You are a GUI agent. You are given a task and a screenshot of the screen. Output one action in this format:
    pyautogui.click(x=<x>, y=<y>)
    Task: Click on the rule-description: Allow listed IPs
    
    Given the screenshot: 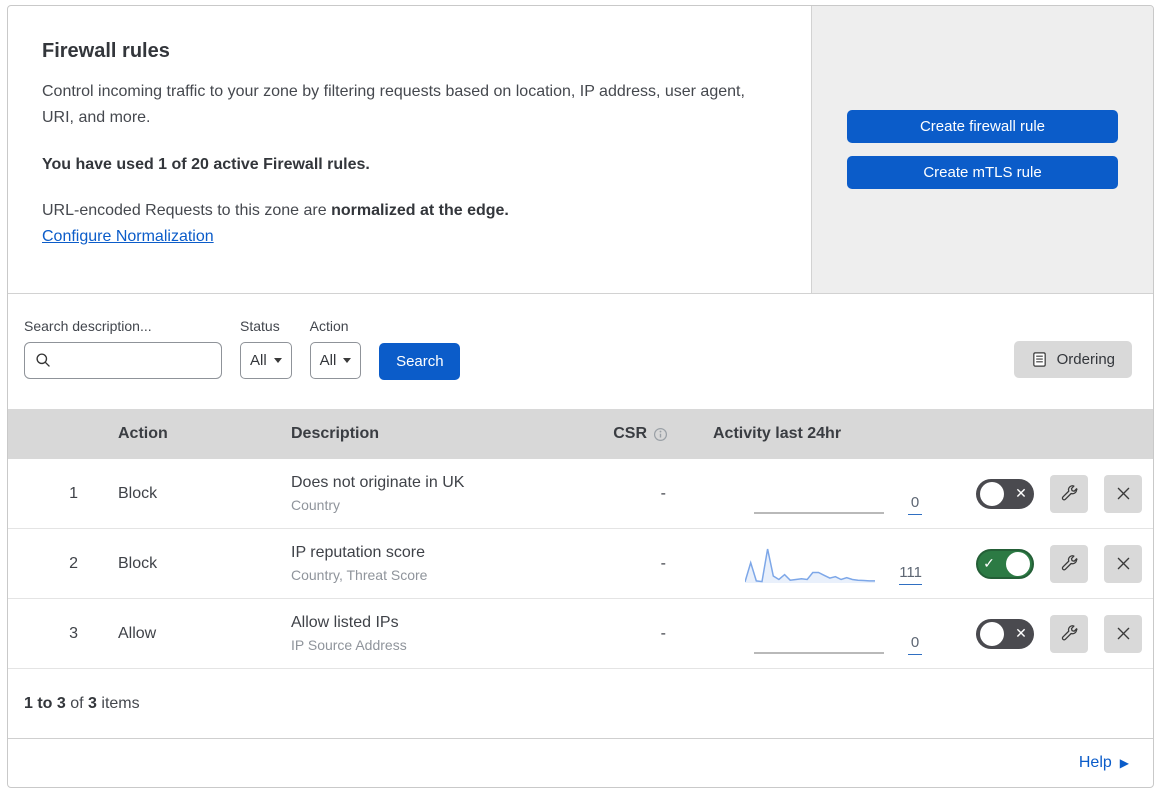 What is the action you would take?
    pyautogui.click(x=345, y=622)
    